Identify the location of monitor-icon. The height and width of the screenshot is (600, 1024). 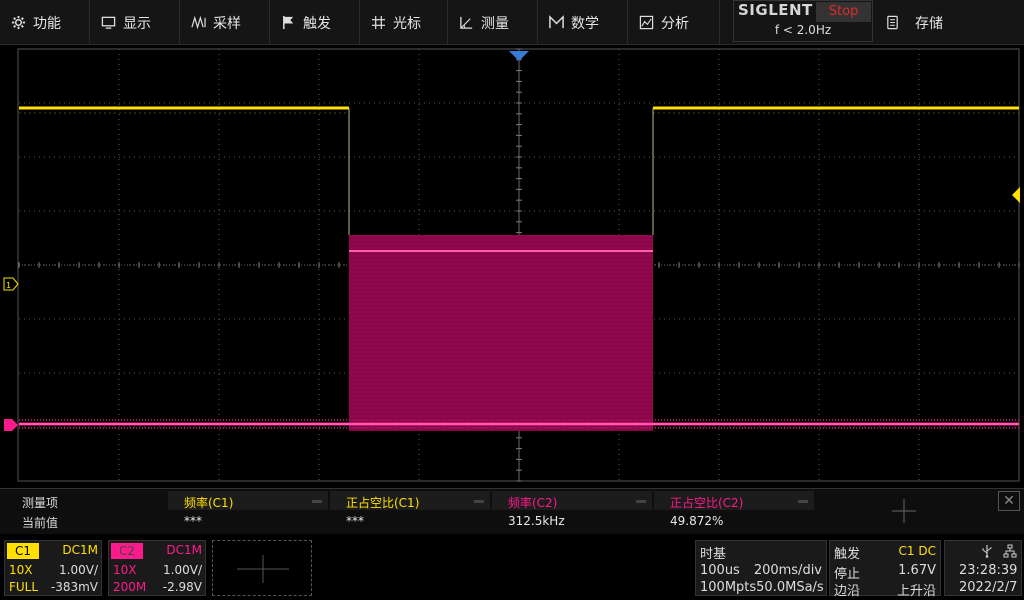
(108, 23).